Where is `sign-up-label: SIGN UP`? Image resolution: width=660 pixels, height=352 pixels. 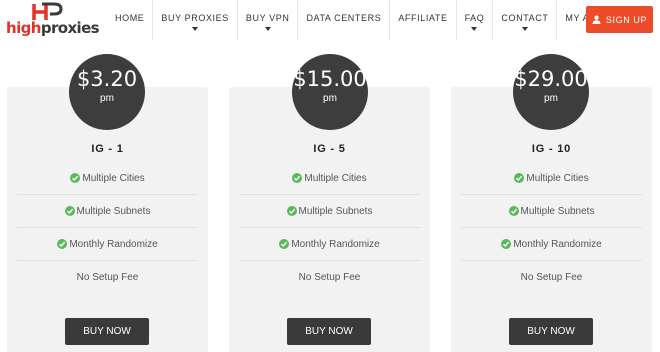
sign-up-label: SIGN UP is located at coordinates (626, 19).